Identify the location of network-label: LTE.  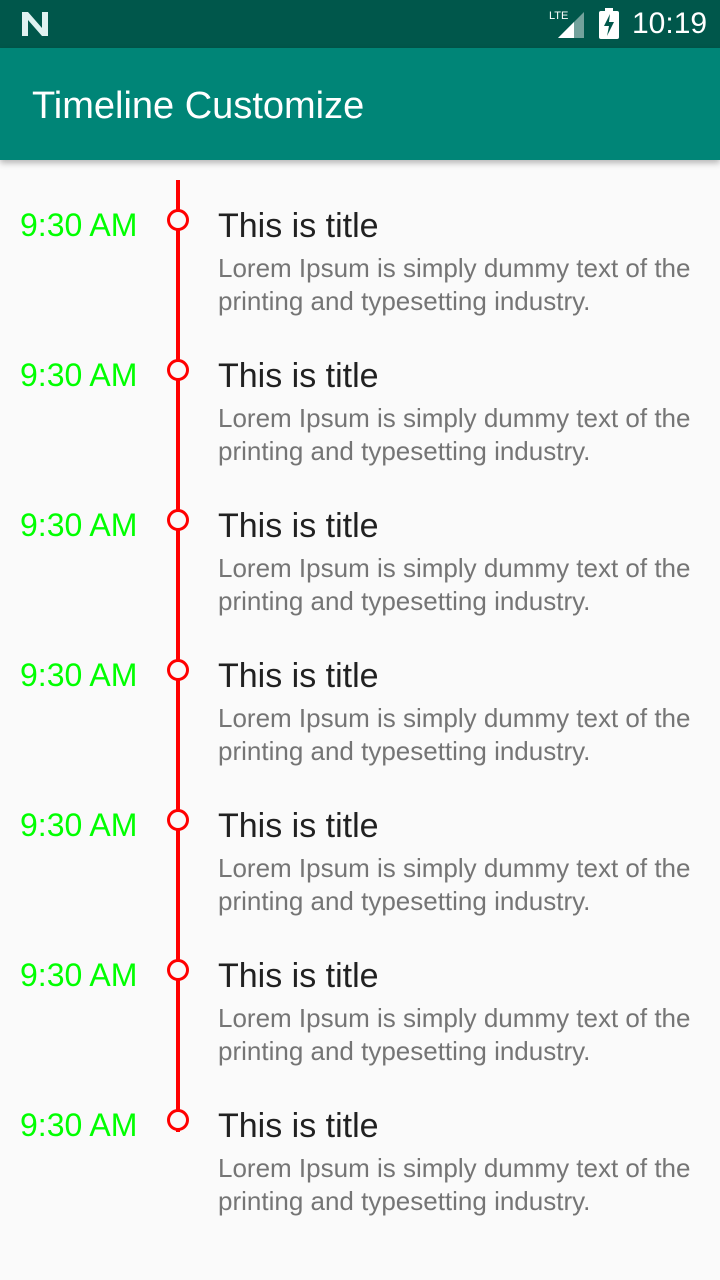
(558, 16).